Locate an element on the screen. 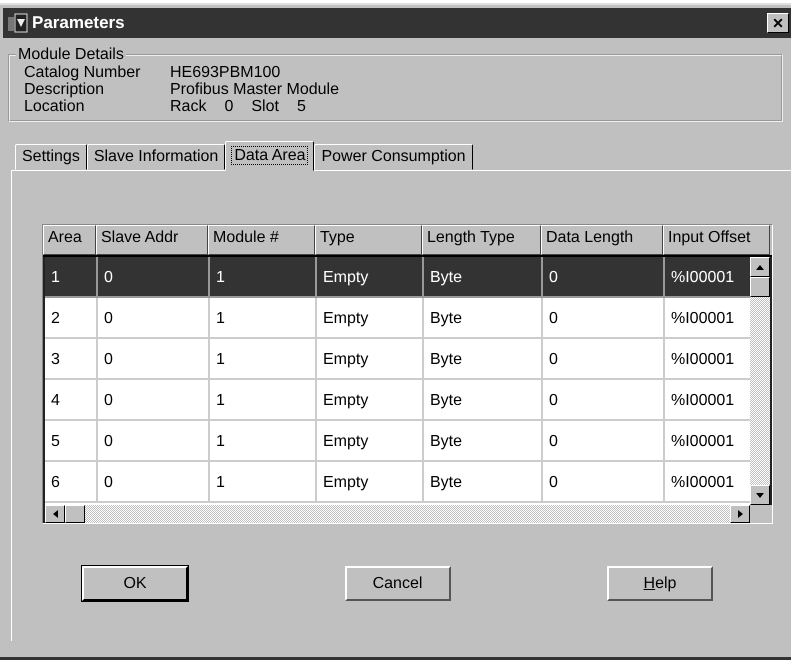 The width and height of the screenshot is (791, 663). dialog-button: Help is located at coordinates (660, 583).